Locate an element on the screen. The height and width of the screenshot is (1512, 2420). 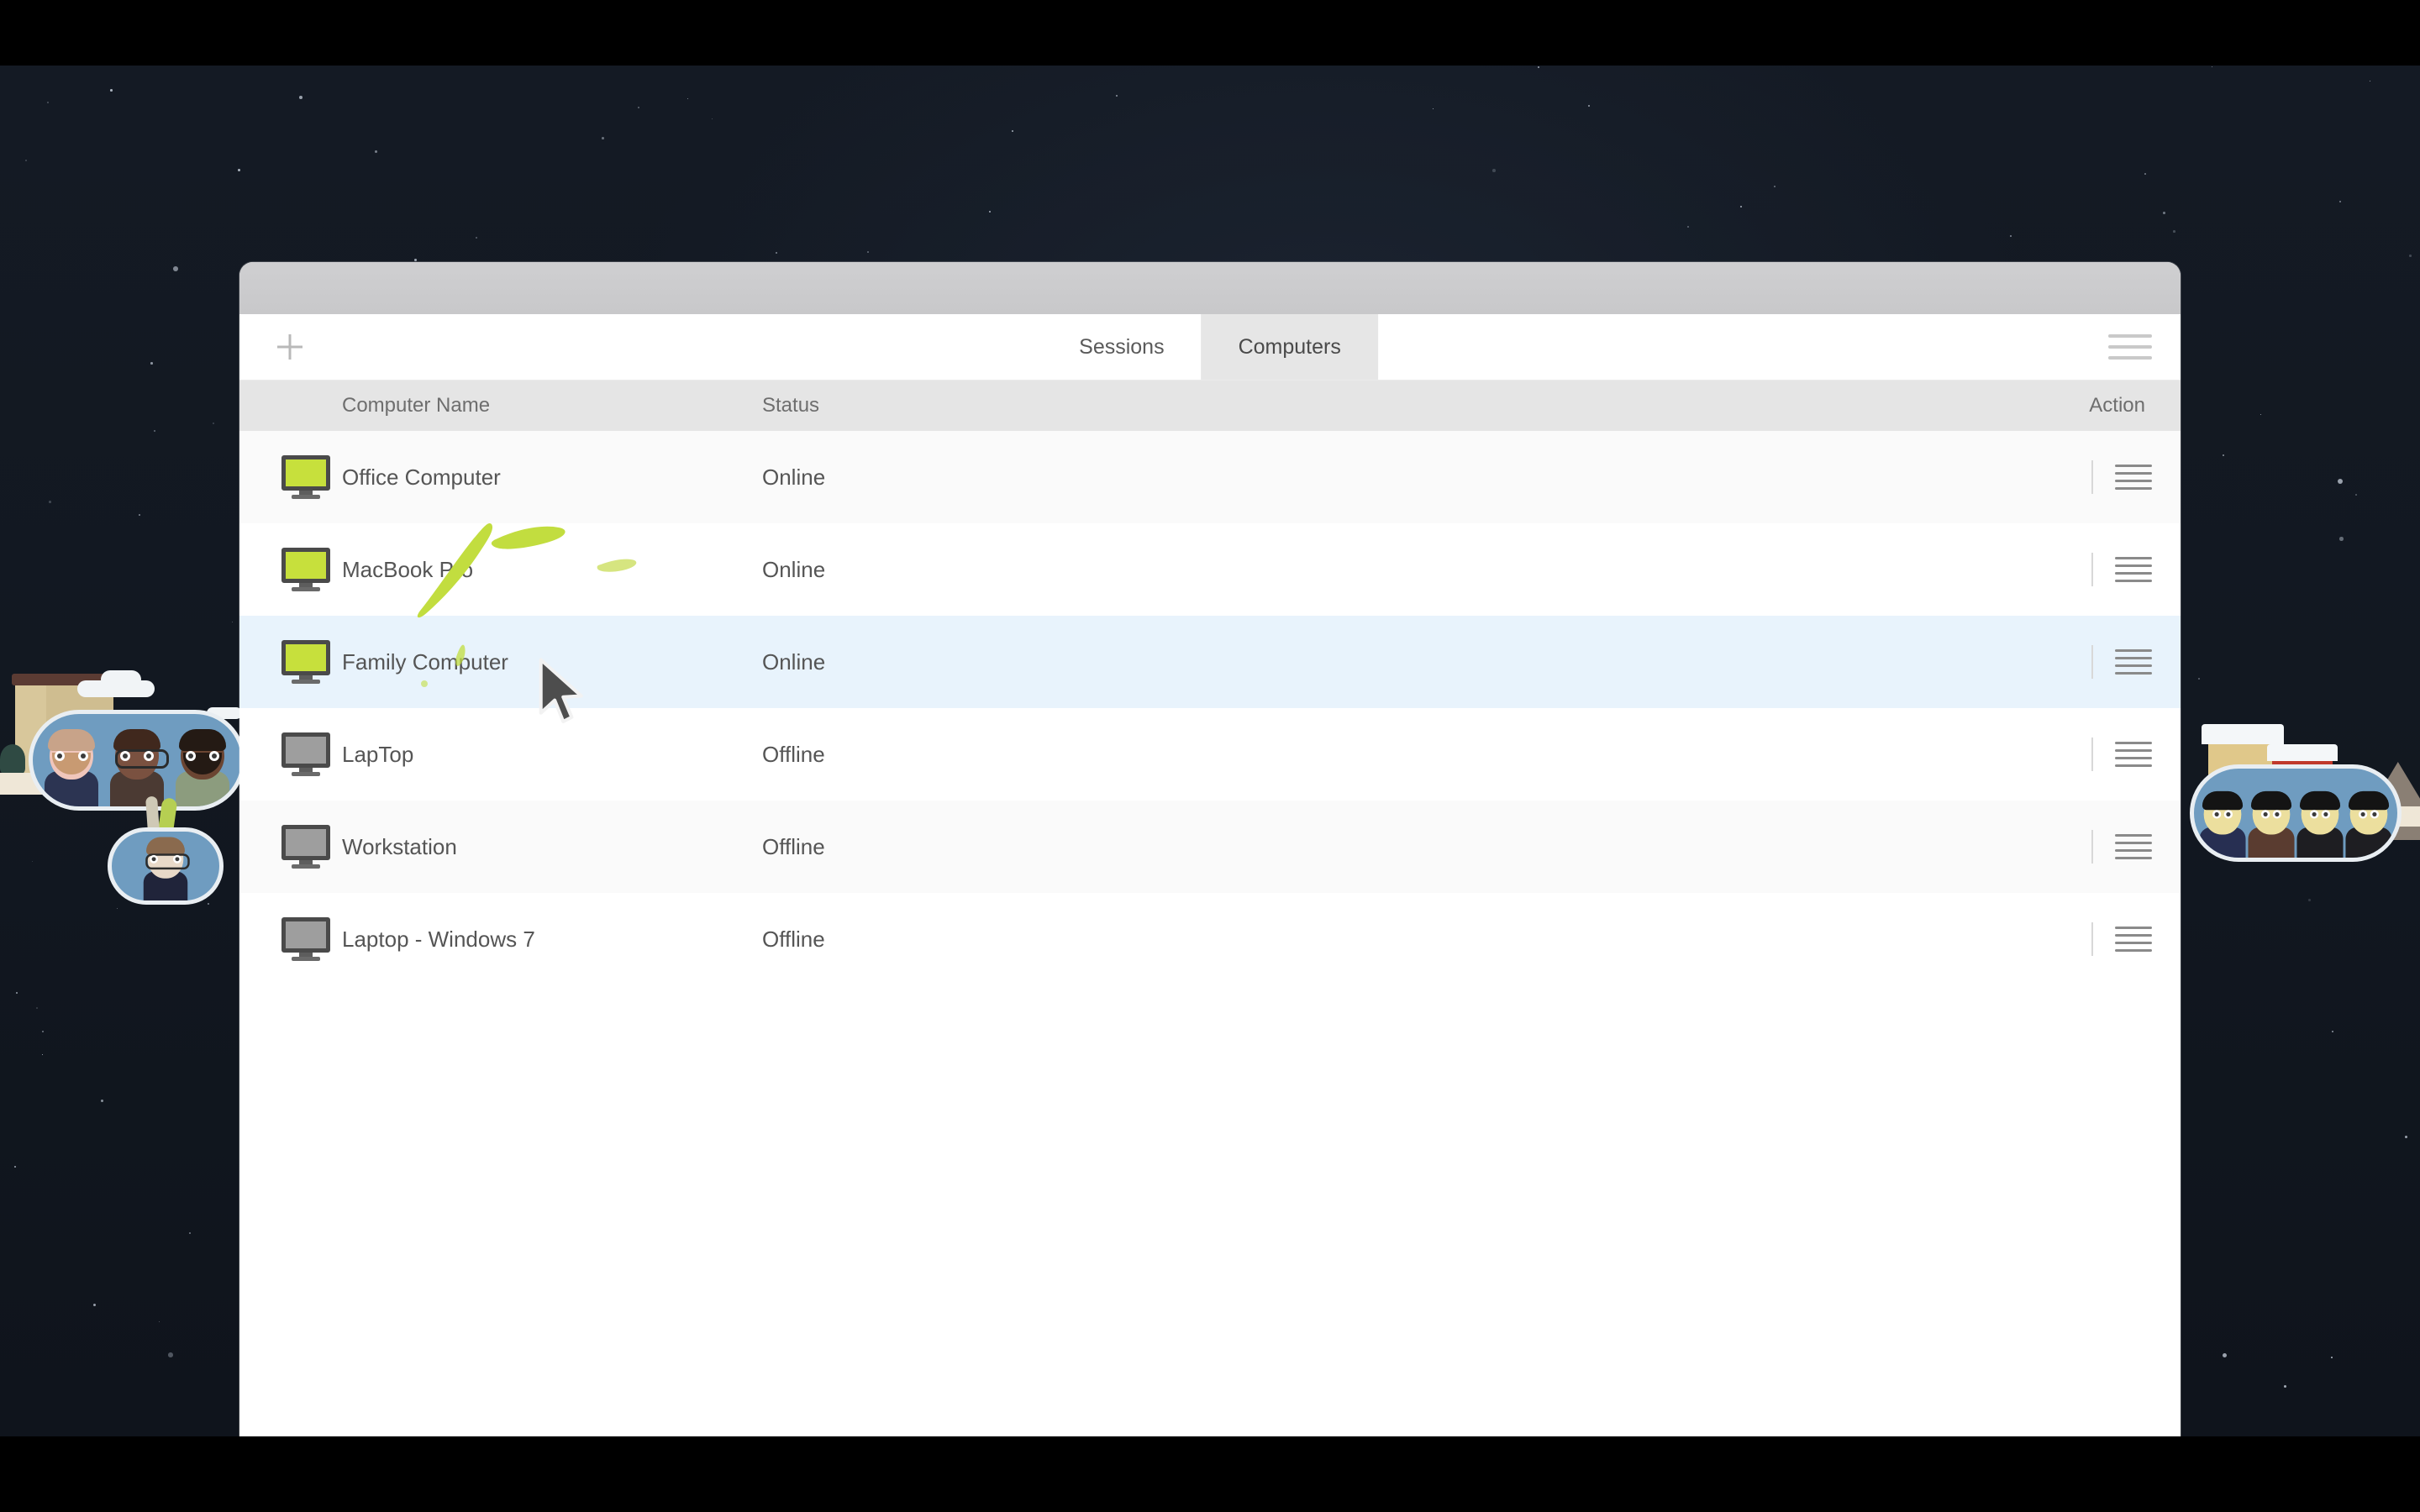
table-row: Family Computer Online is located at coordinates (1210, 662).